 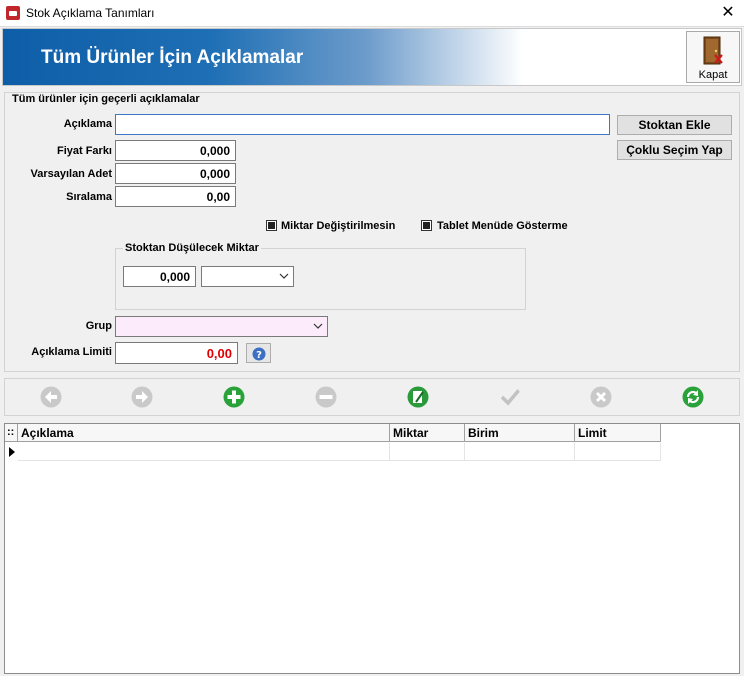 I want to click on fiyat-farki-input: 0,000, so click(x=175, y=150).